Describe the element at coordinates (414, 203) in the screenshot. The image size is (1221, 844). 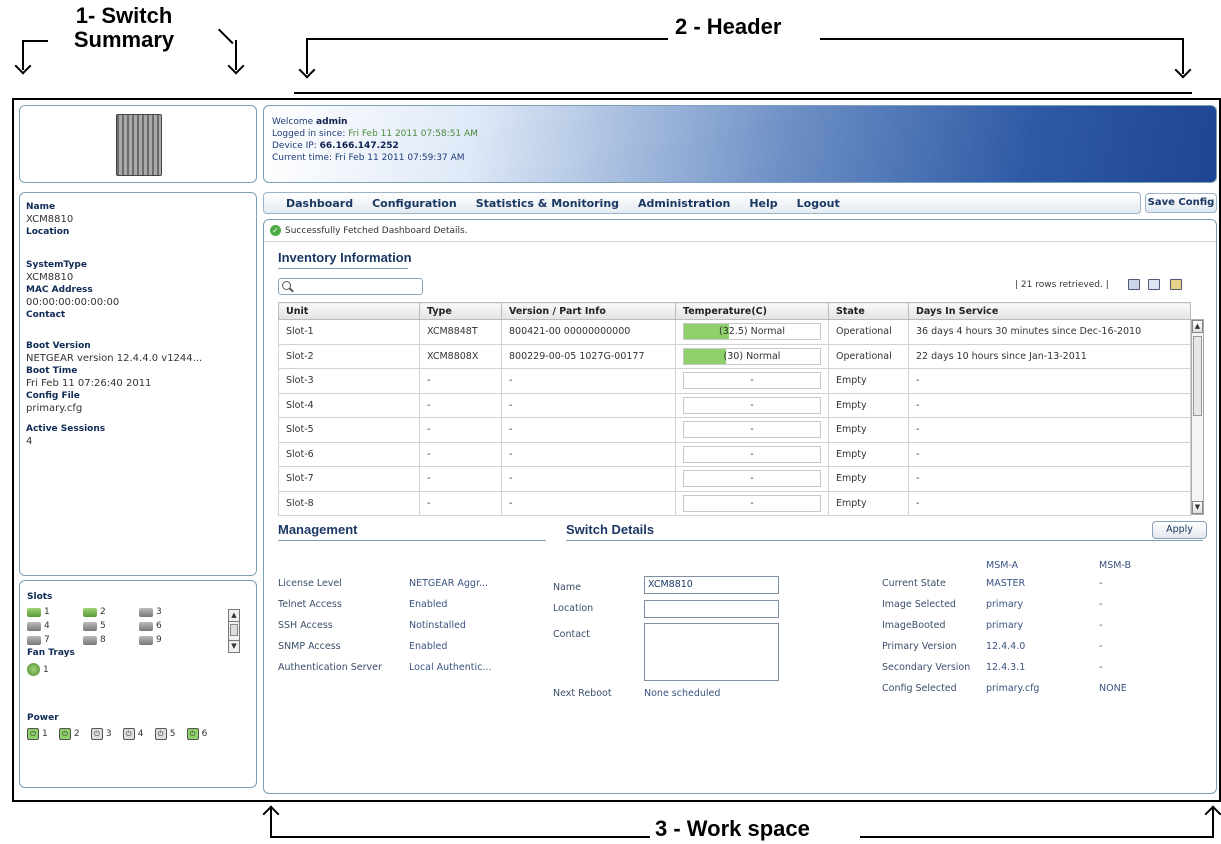
I see `menu-configuration: Configuration` at that location.